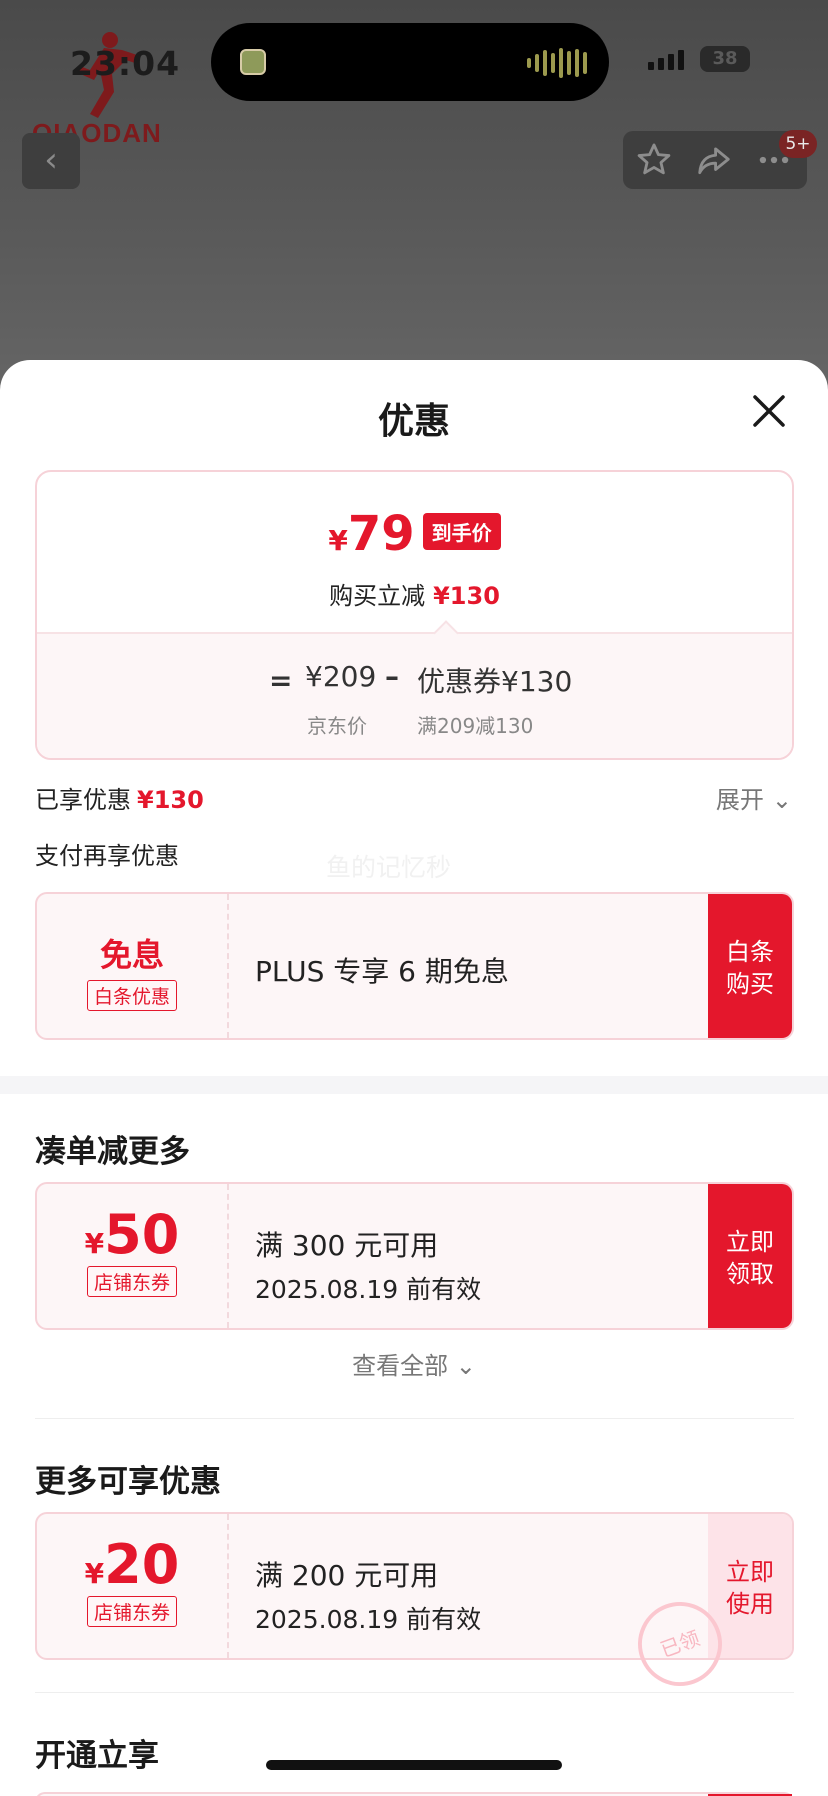  Describe the element at coordinates (495, 681) in the screenshot. I see `coupon-amount: 优惠券¥130` at that location.